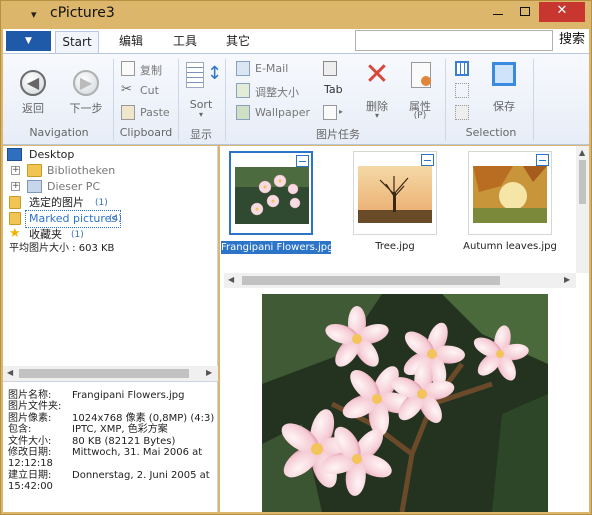 The height and width of the screenshot is (515, 592). I want to click on info-key: 包含:, so click(20, 430).